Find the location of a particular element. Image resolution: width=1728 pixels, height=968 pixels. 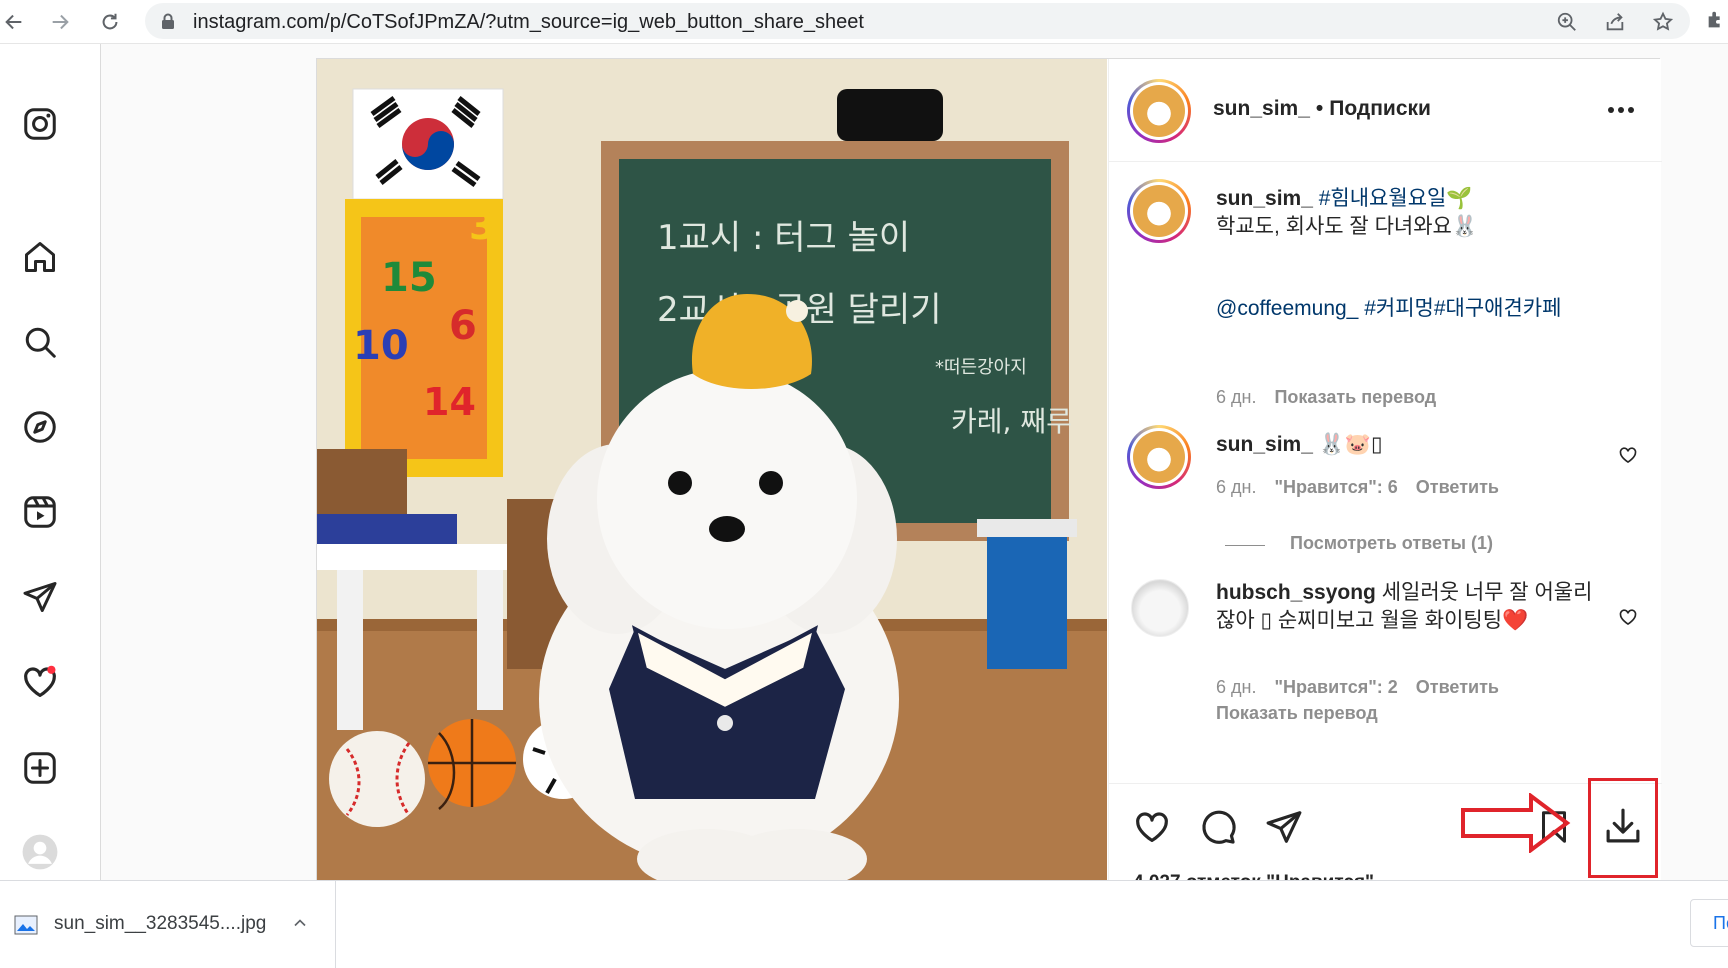

following-button: Подписки is located at coordinates (1380, 108).